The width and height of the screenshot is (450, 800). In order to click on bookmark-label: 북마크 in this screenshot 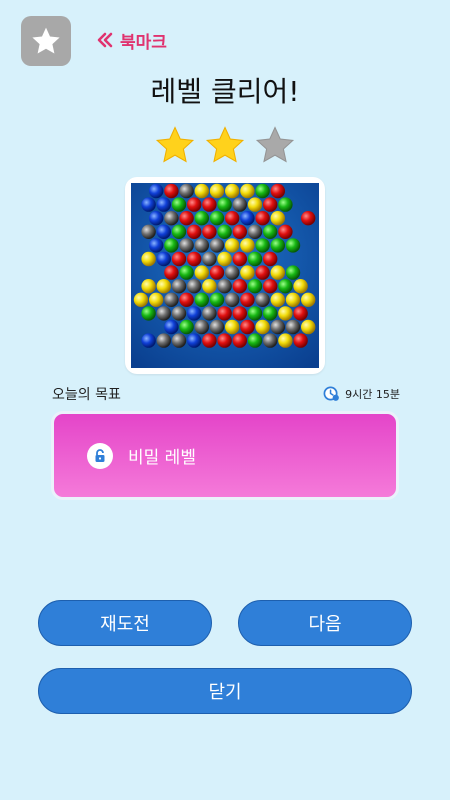, I will do `click(143, 42)`.